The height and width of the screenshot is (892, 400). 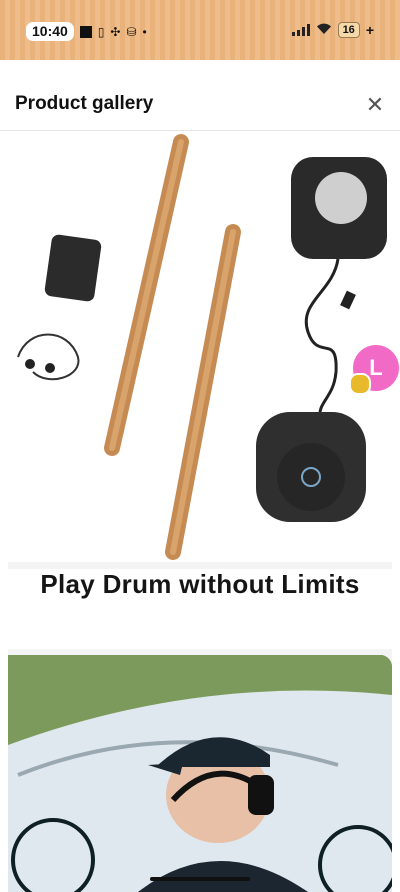 What do you see at coordinates (200, 30) in the screenshot?
I see `status-bar: 10:40 ▯ ✣ ⛁ • 16 +` at bounding box center [200, 30].